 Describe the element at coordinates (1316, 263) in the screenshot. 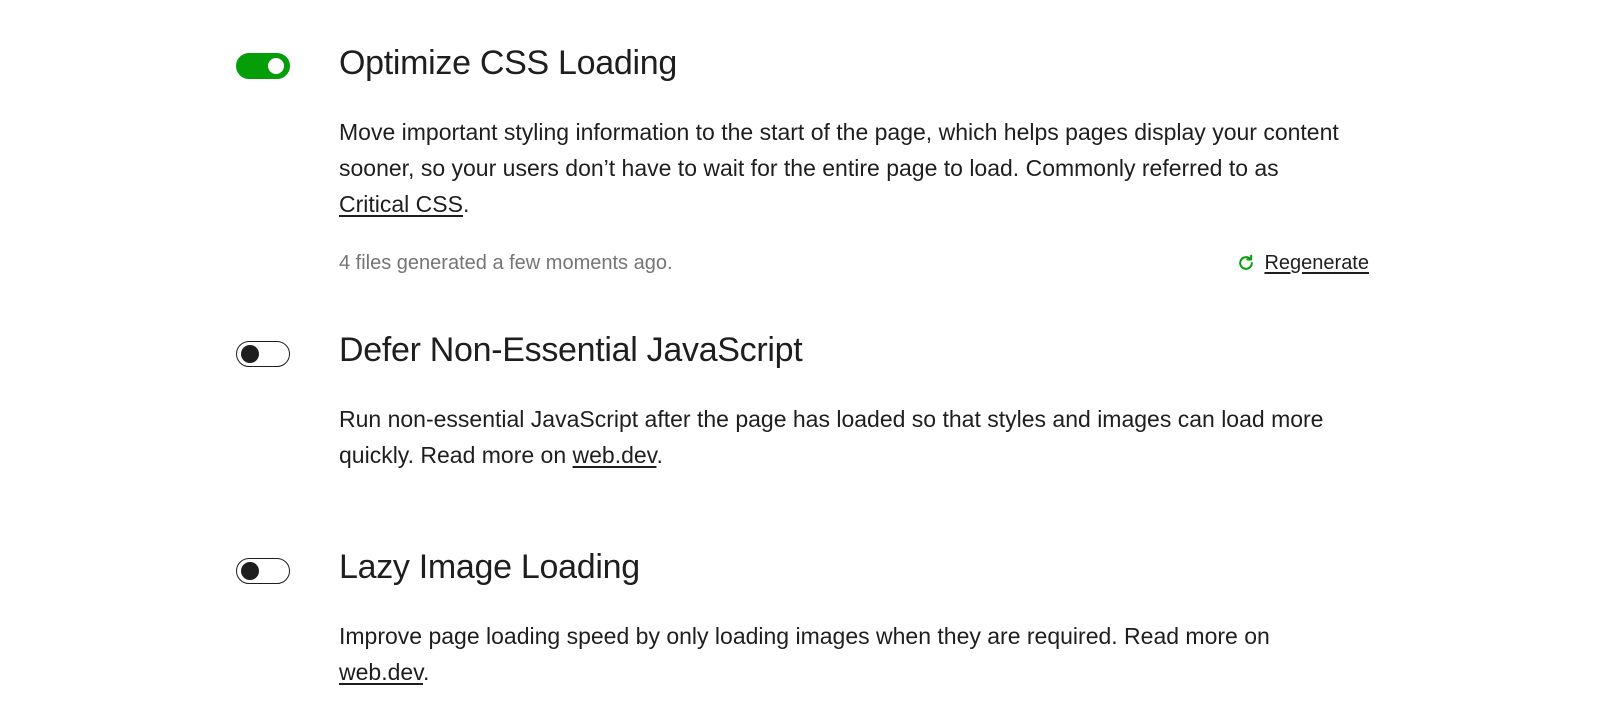

I see `regenerate-label: Regenerate` at that location.